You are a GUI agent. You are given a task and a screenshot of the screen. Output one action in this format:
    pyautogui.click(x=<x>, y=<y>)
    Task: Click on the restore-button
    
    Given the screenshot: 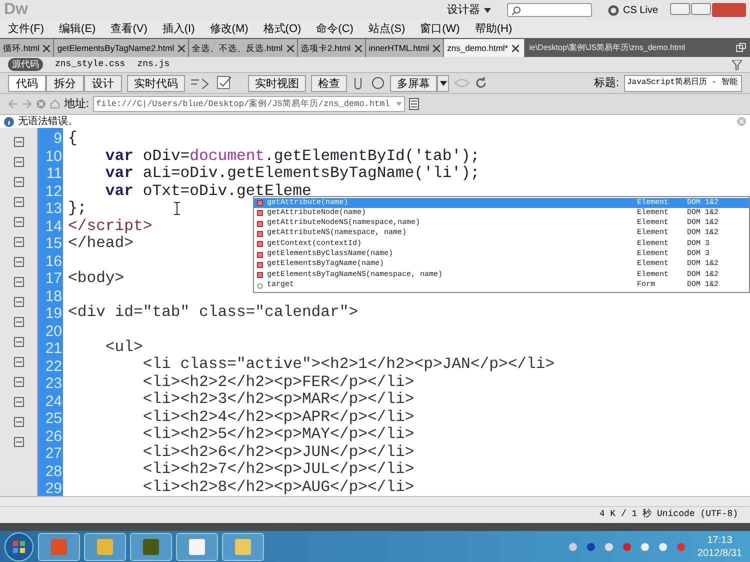 What is the action you would take?
    pyautogui.click(x=701, y=9)
    